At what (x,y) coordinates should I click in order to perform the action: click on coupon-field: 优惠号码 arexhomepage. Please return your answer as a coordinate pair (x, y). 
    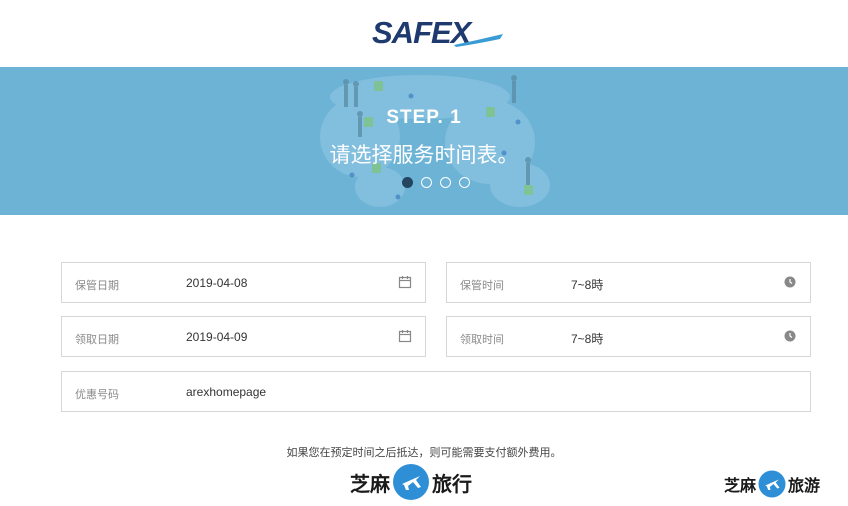
    Looking at the image, I should click on (436, 391).